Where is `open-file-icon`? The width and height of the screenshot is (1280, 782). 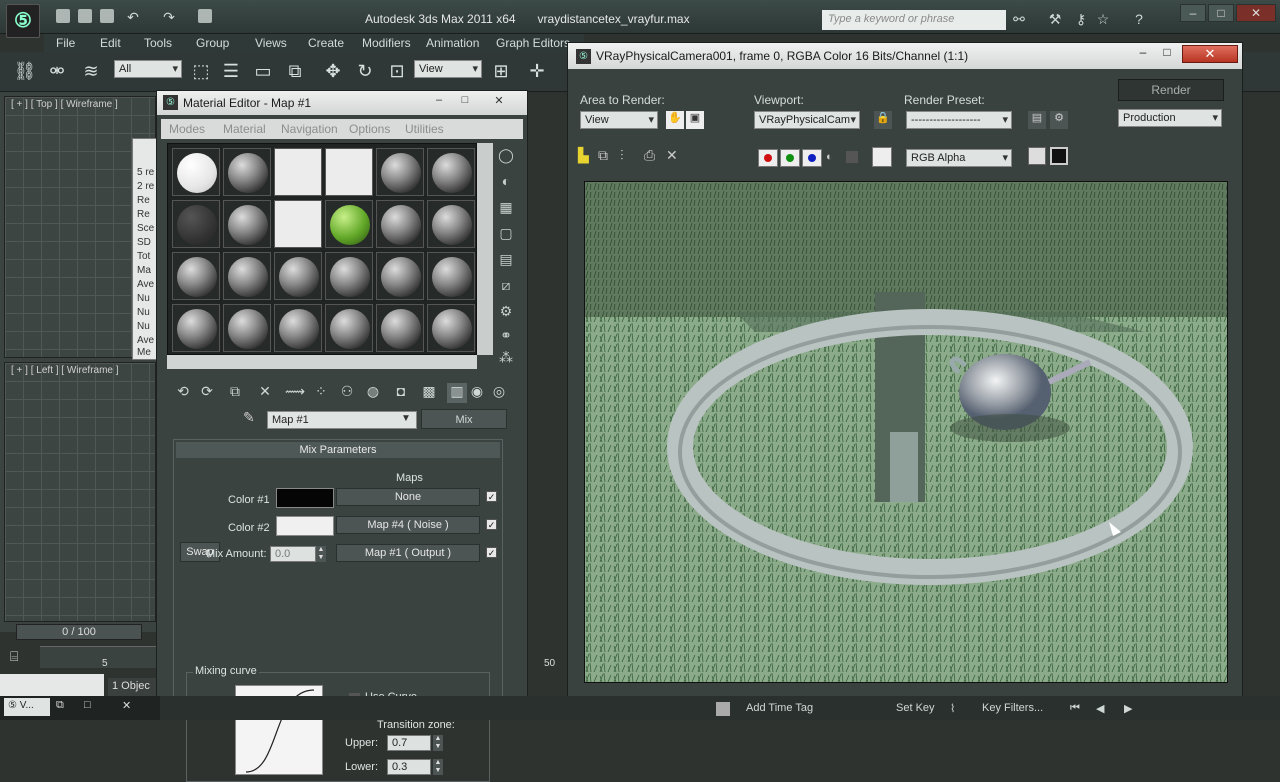
open-file-icon is located at coordinates (85, 16).